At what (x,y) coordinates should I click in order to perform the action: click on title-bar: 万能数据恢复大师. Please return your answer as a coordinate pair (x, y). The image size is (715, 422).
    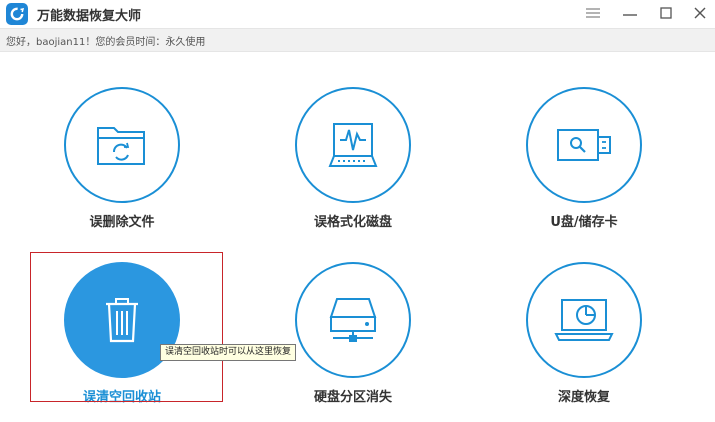
    Looking at the image, I should click on (357, 14).